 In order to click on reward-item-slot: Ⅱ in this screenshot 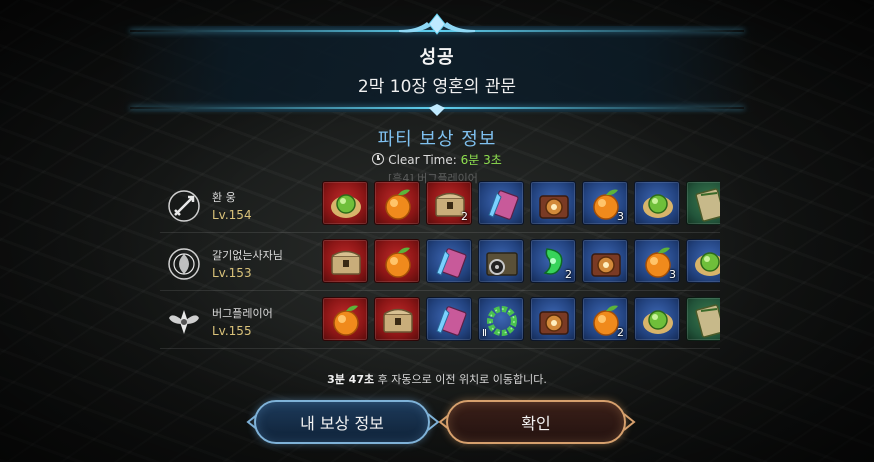, I will do `click(501, 319)`.